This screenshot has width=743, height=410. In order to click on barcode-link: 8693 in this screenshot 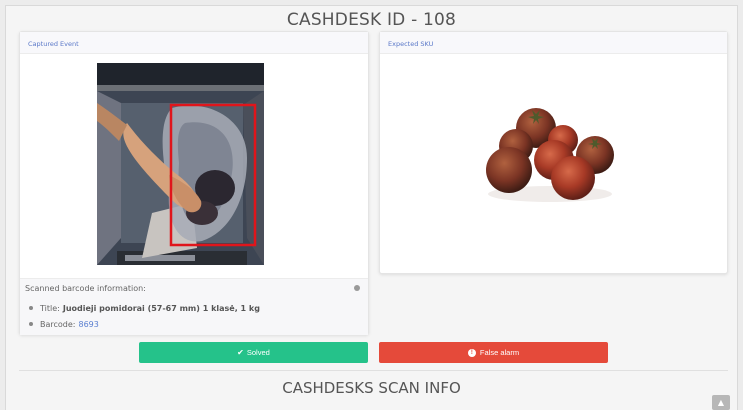, I will do `click(89, 324)`.